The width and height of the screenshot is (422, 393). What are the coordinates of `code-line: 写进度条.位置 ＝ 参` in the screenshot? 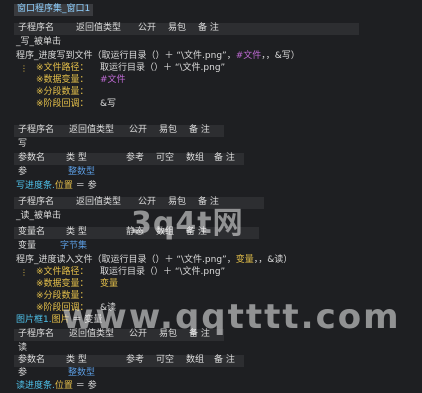 It's located at (56, 187).